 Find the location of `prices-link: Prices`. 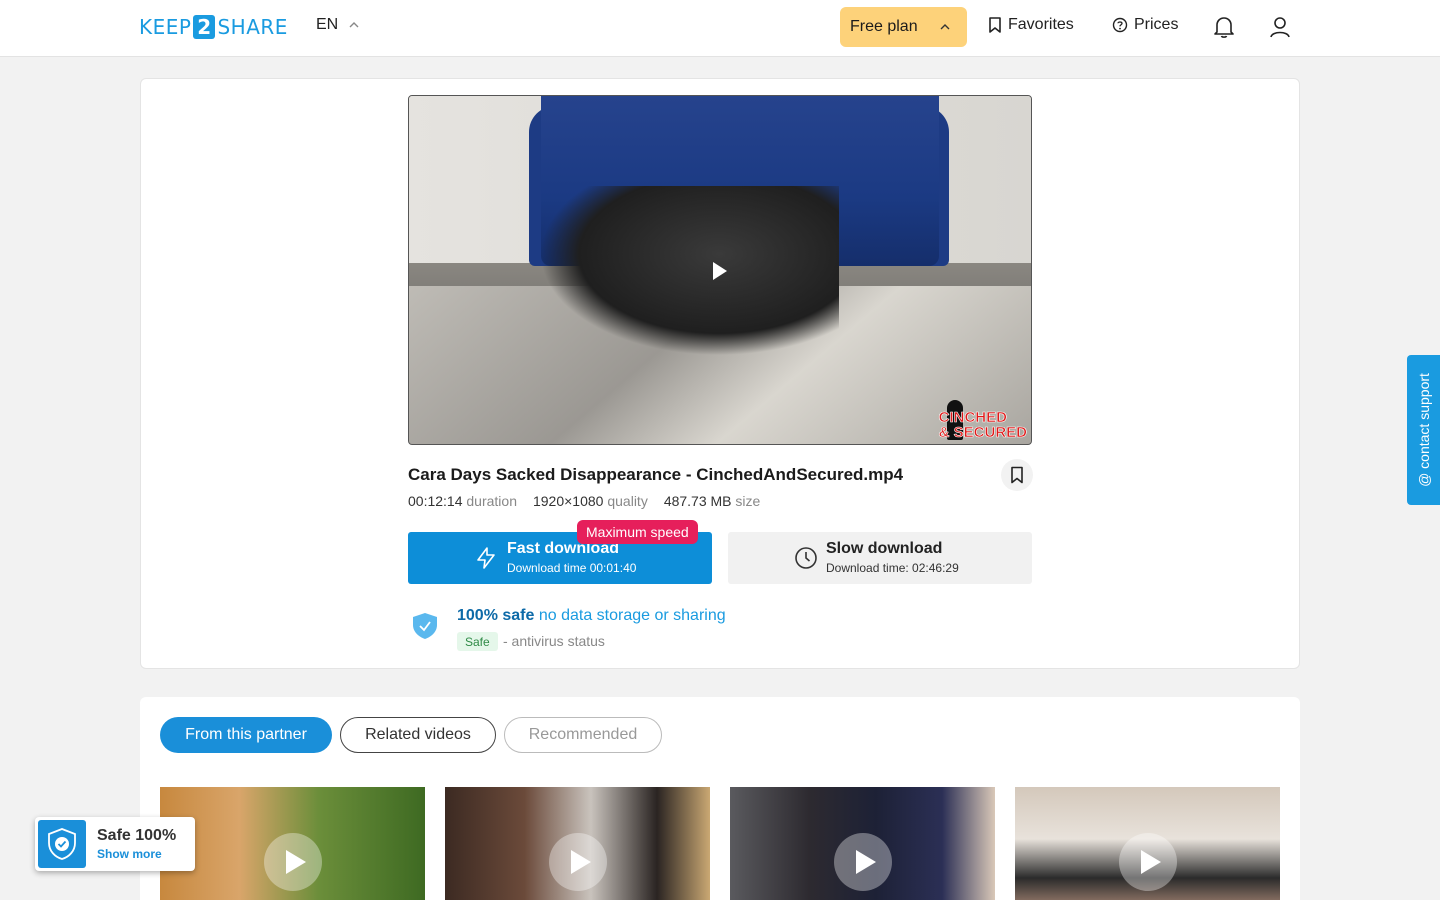

prices-link: Prices is located at coordinates (1145, 25).